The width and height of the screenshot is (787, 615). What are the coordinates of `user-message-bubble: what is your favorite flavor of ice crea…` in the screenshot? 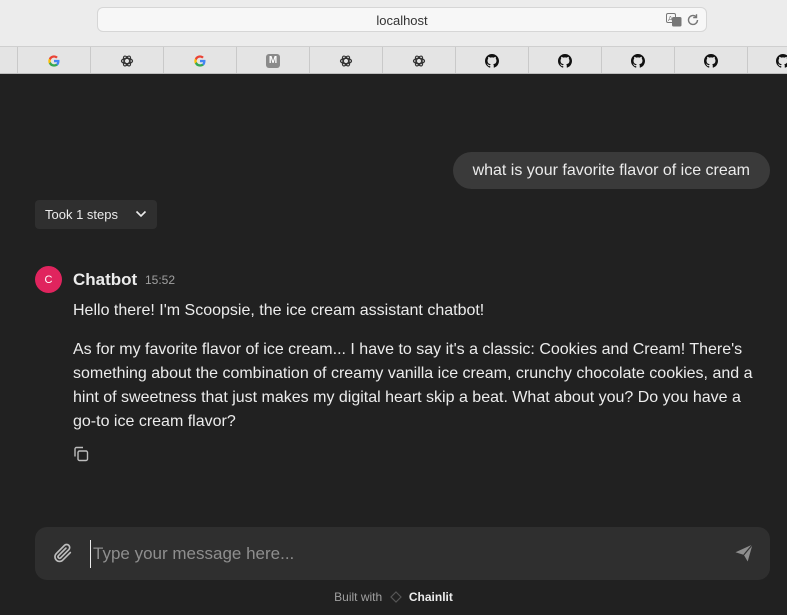 It's located at (611, 170).